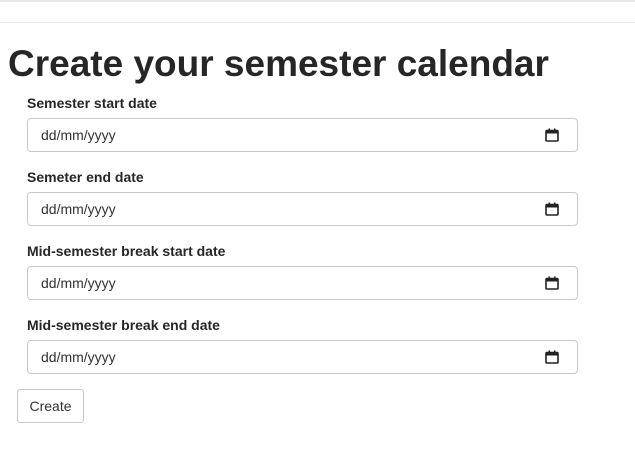  Describe the element at coordinates (126, 251) in the screenshot. I see `break-start-date-label: Mid-semester break start date` at that location.